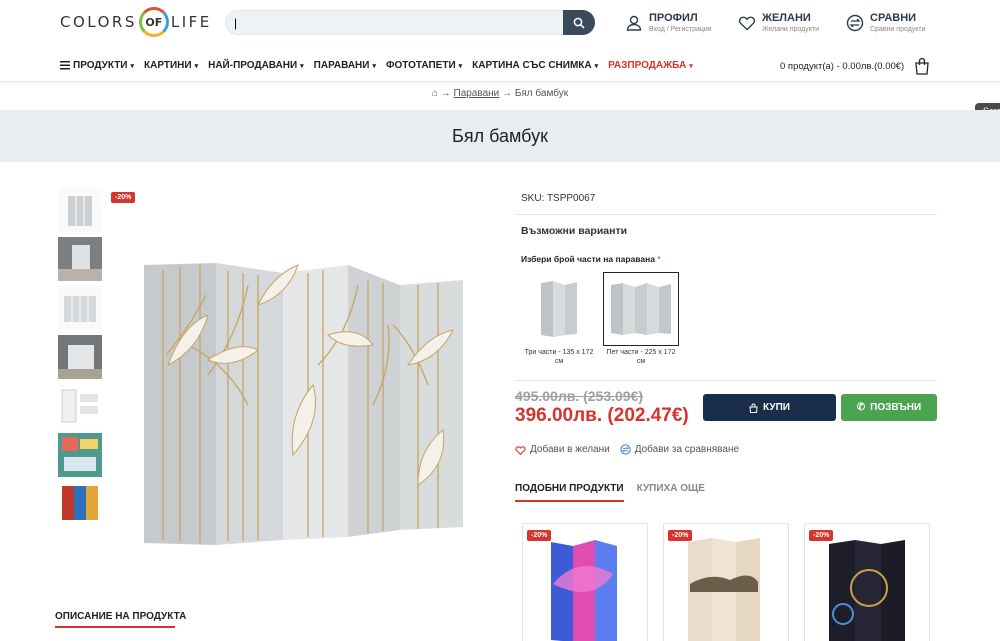  I want to click on nav-item-products: ПРОДУКТИ ▾, so click(97, 65).